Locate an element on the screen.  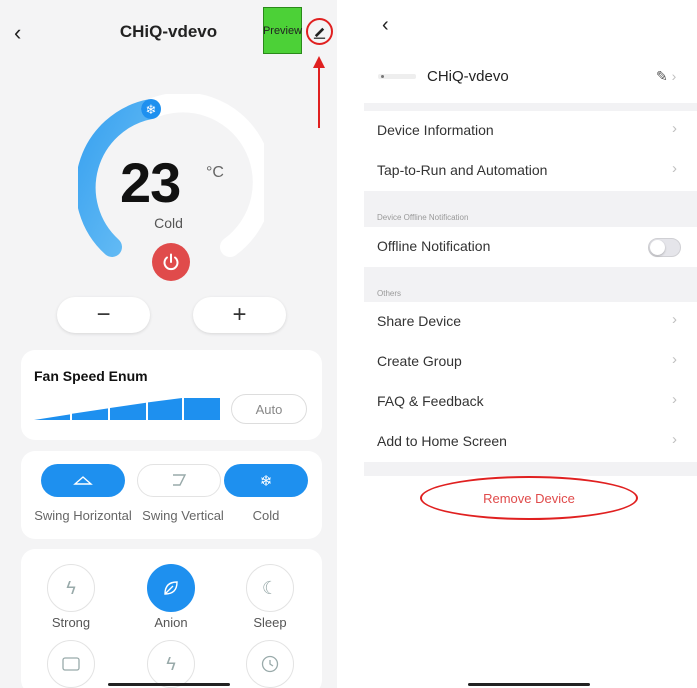
share-device-row: Share Device › is located at coordinates (530, 322).